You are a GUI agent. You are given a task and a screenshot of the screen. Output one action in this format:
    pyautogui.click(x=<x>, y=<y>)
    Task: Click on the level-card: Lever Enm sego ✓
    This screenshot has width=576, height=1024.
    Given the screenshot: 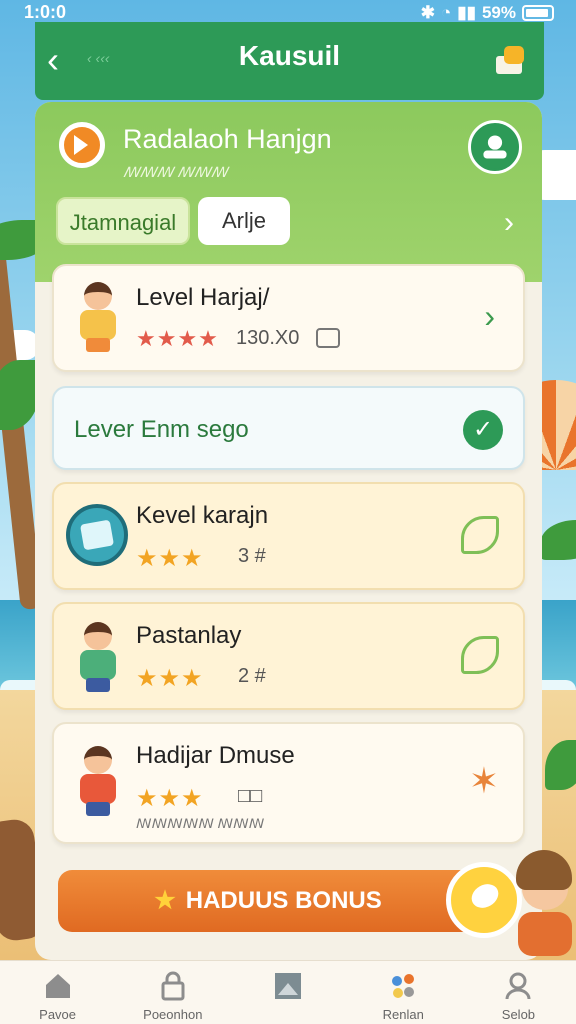 What is the action you would take?
    pyautogui.click(x=288, y=428)
    